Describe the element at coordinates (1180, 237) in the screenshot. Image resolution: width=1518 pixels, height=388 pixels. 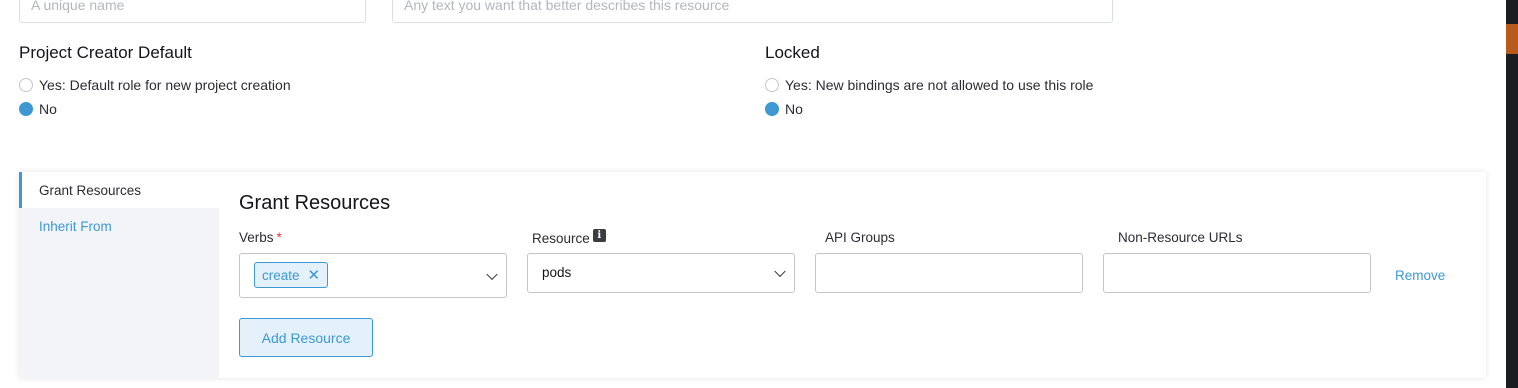
I see `non-resource-urls-label: Non-Resource URLs` at that location.